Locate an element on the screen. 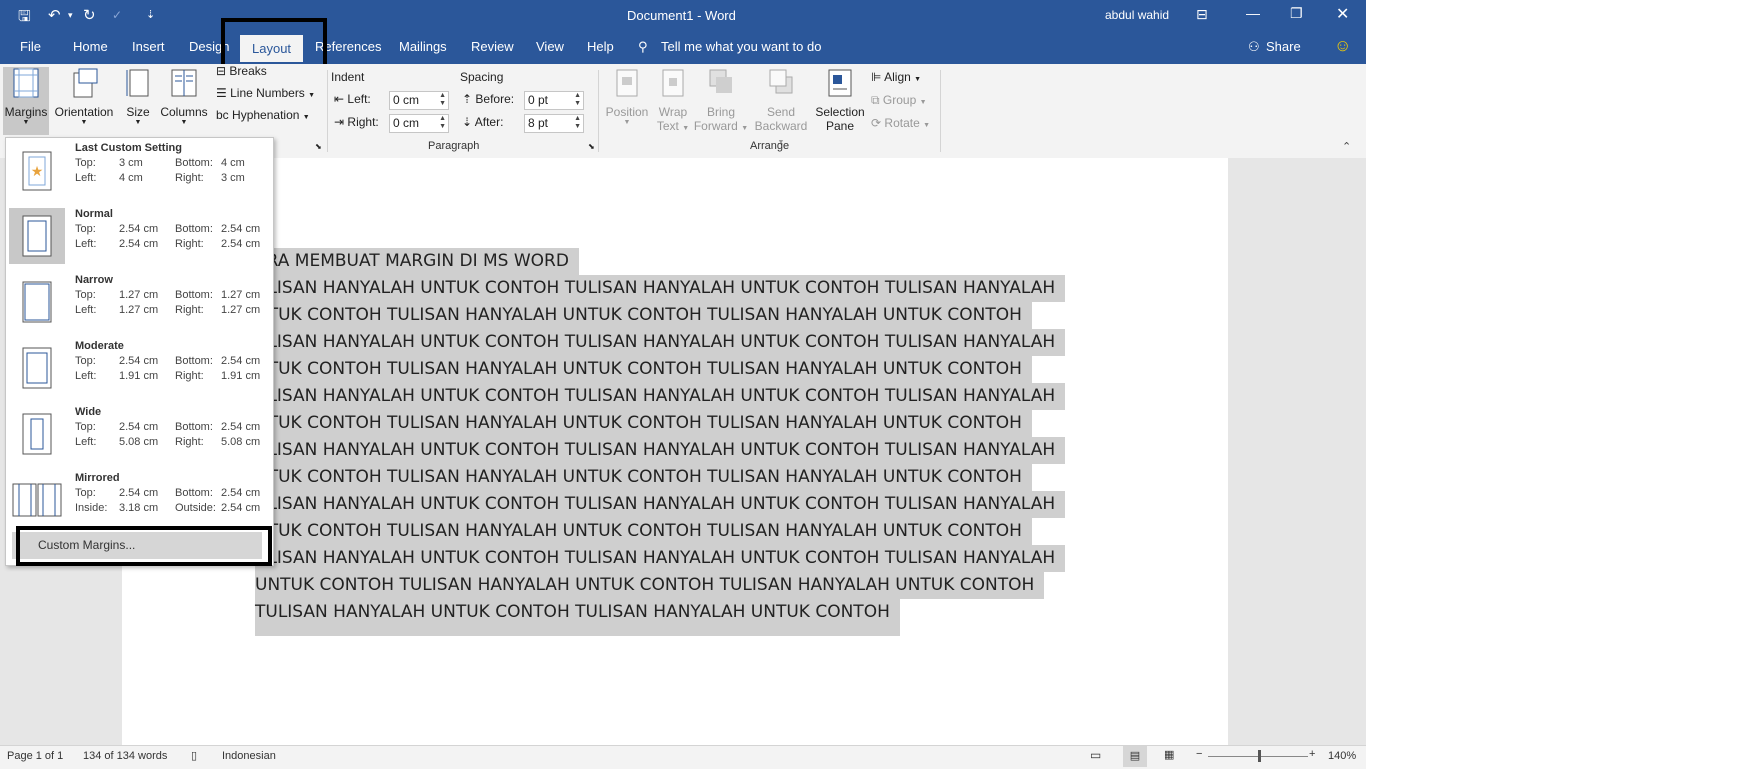 The width and height of the screenshot is (1748, 769). page-normal-icon is located at coordinates (37, 236).